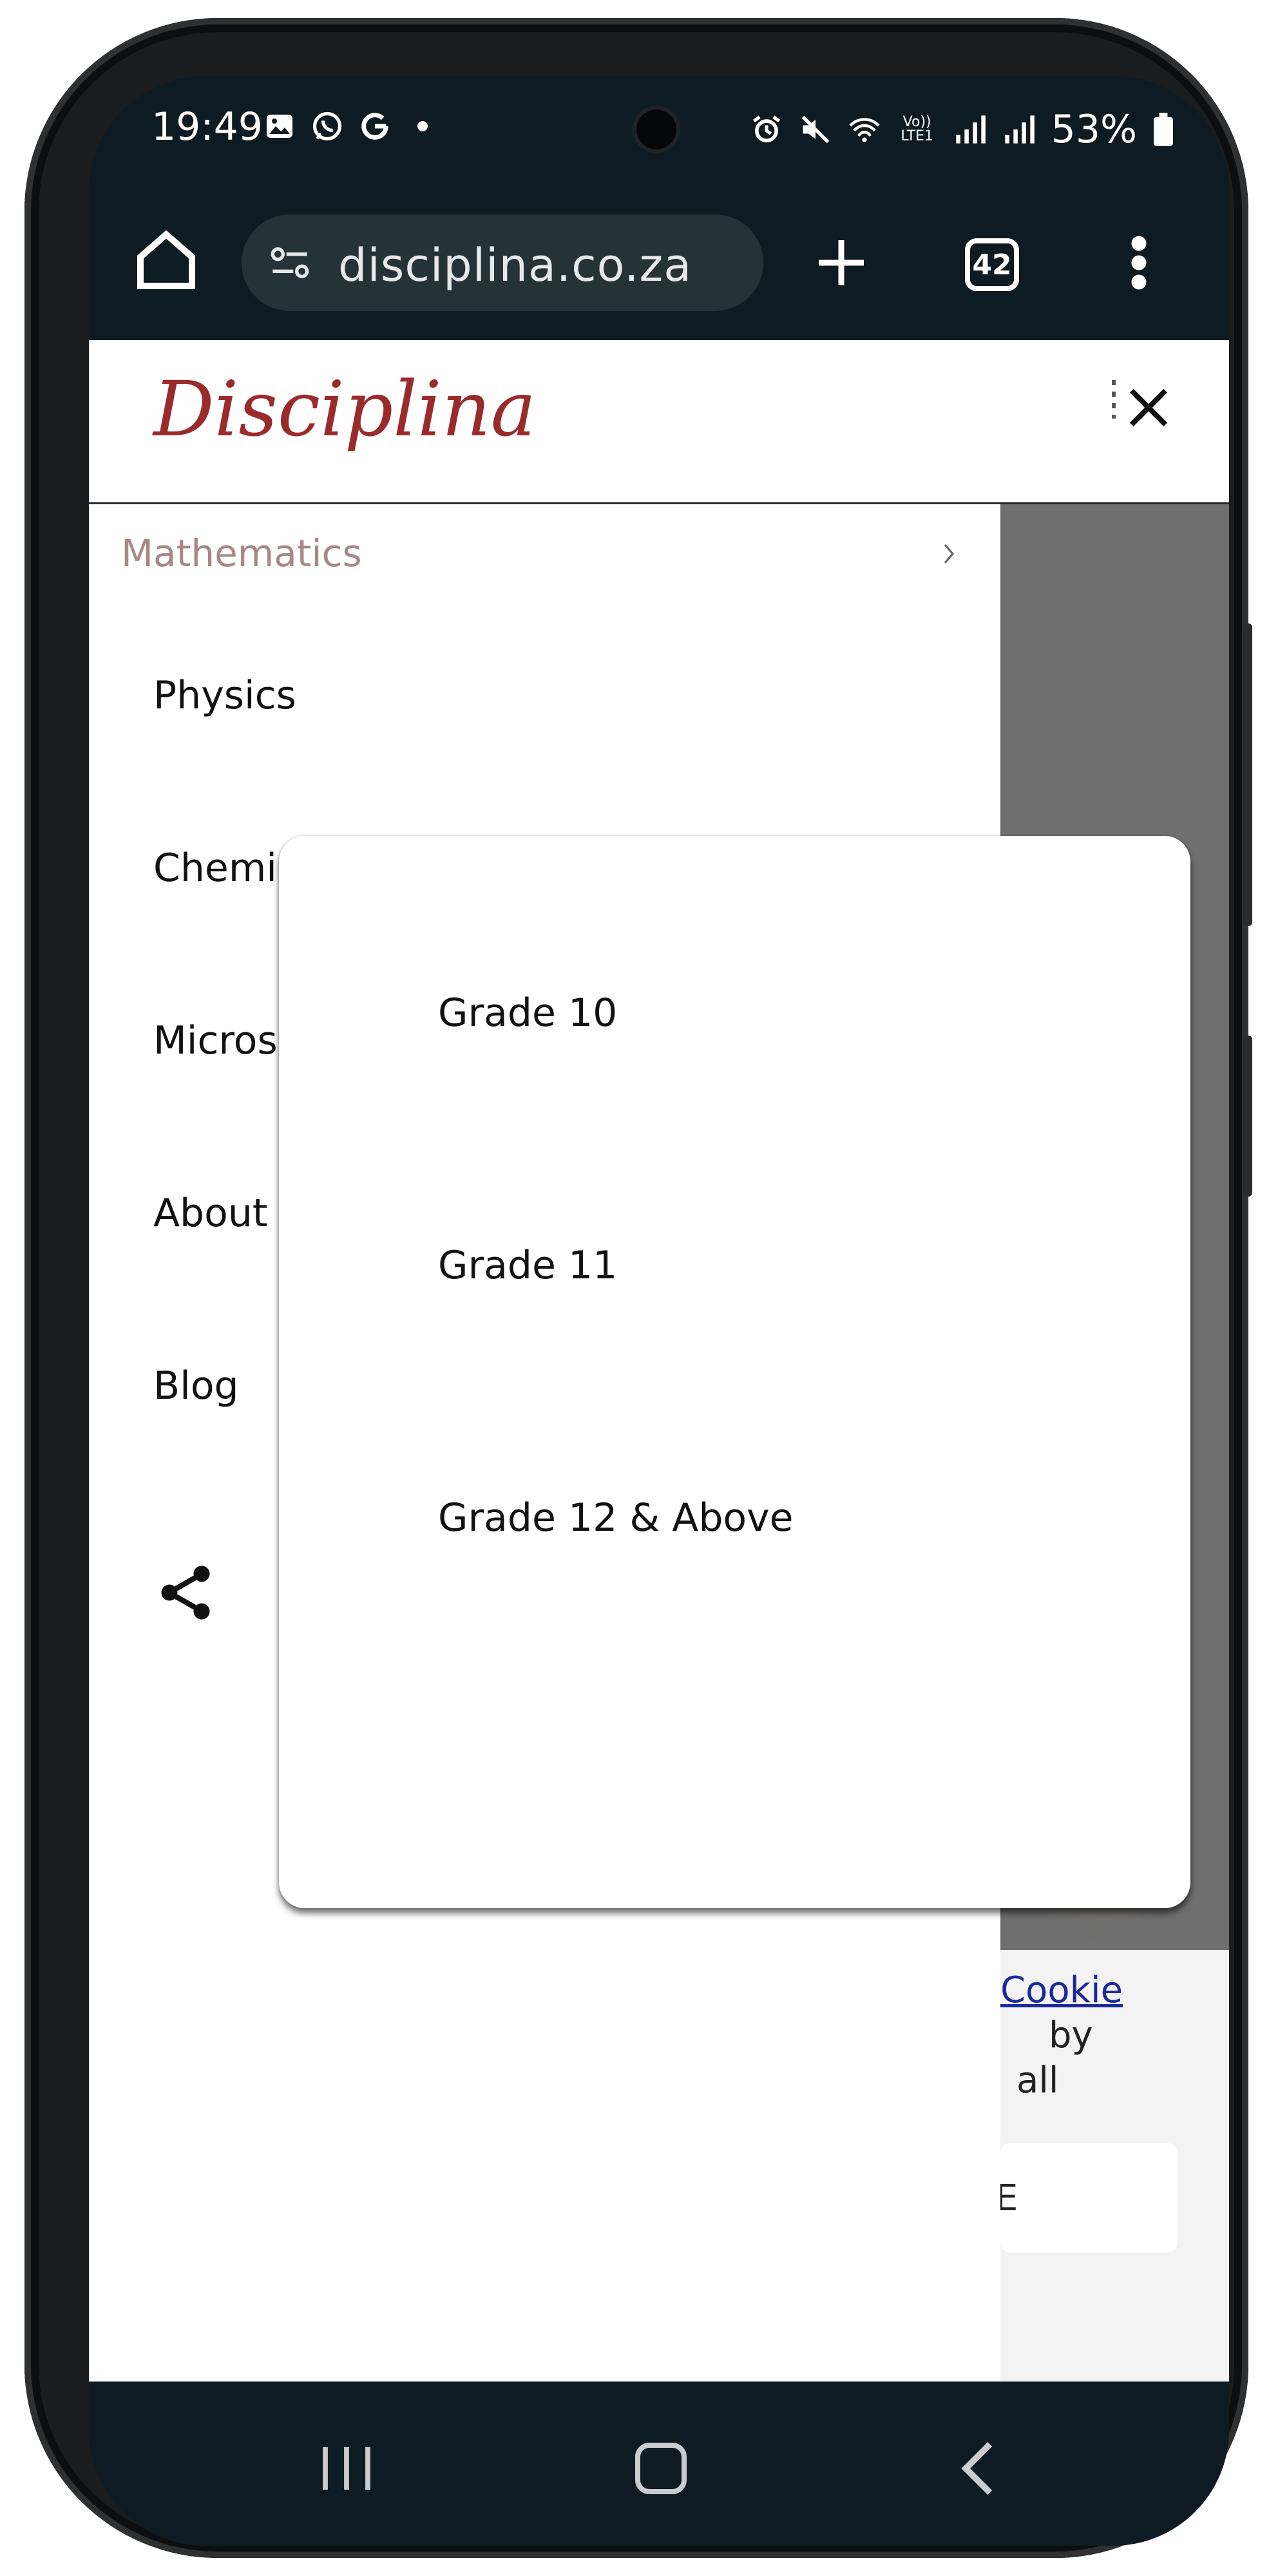  What do you see at coordinates (207, 127) in the screenshot?
I see `status-time: 19:49` at bounding box center [207, 127].